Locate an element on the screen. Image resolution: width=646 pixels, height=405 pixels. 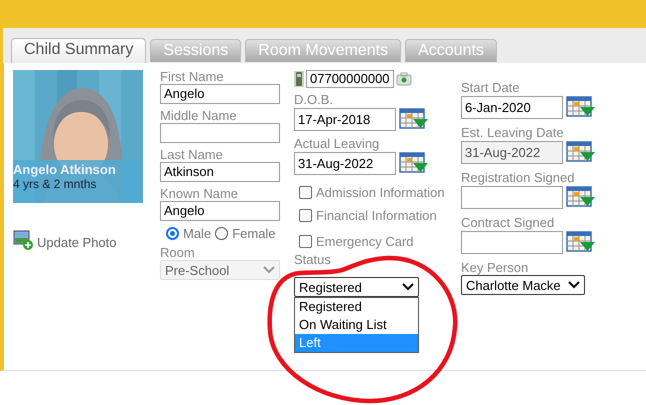
add-phone-icon is located at coordinates (404, 79).